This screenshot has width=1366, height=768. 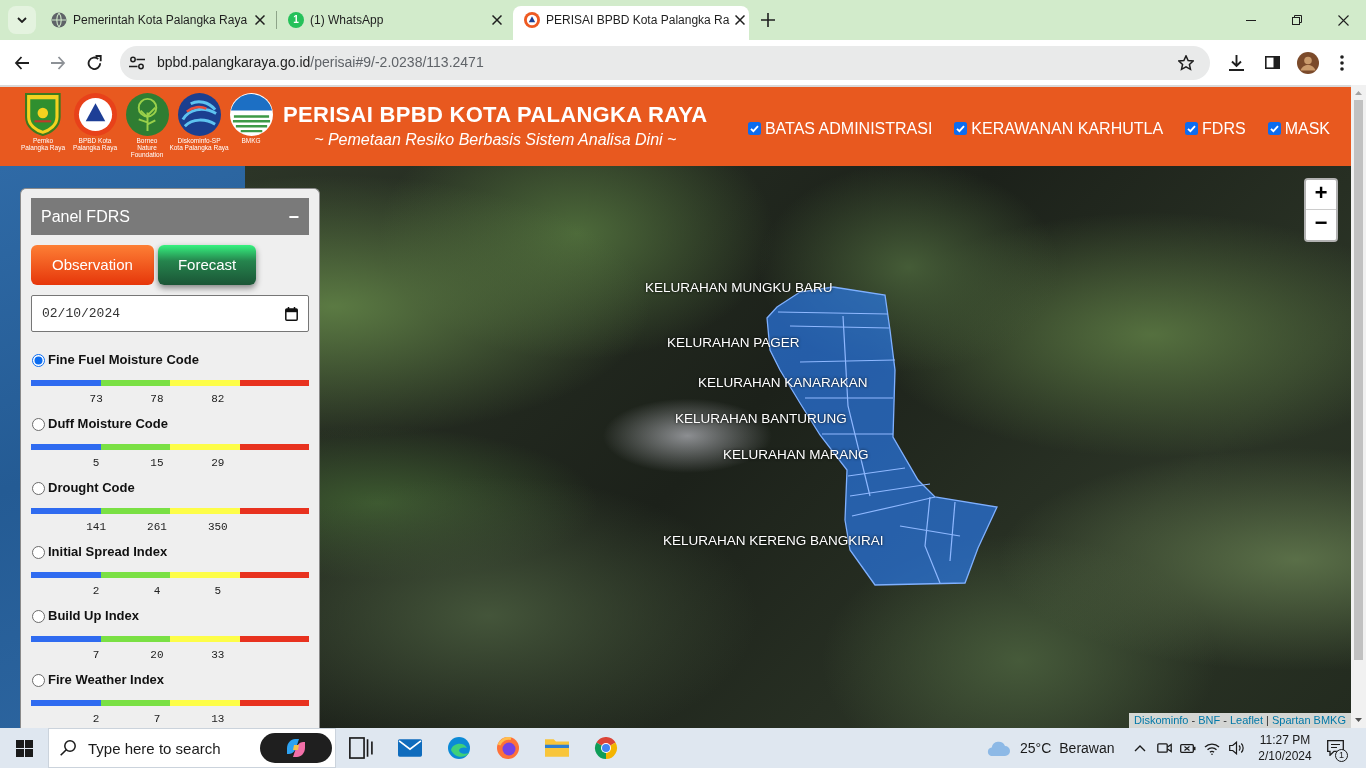 What do you see at coordinates (1161, 720) in the screenshot?
I see `attribution-link: Diskominfo` at bounding box center [1161, 720].